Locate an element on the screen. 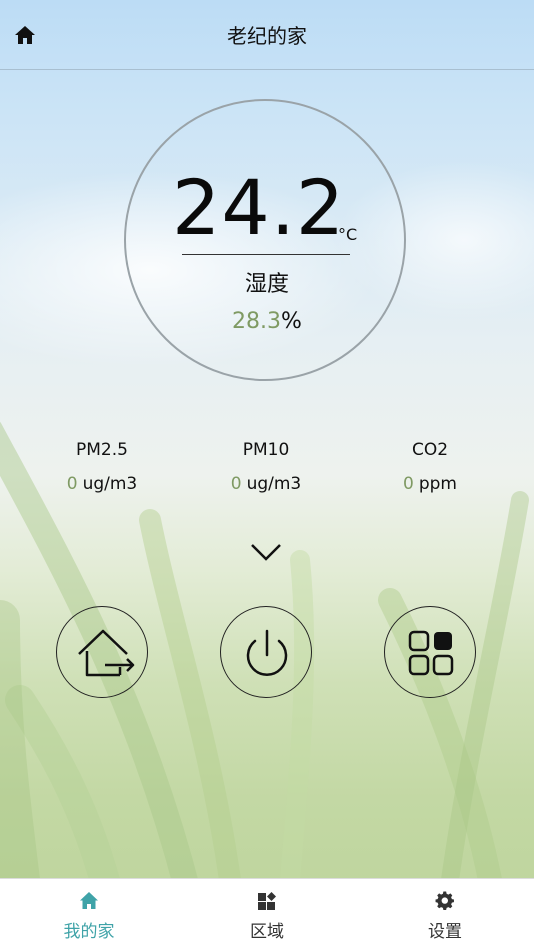  leave-home-icon is located at coordinates (106, 653).